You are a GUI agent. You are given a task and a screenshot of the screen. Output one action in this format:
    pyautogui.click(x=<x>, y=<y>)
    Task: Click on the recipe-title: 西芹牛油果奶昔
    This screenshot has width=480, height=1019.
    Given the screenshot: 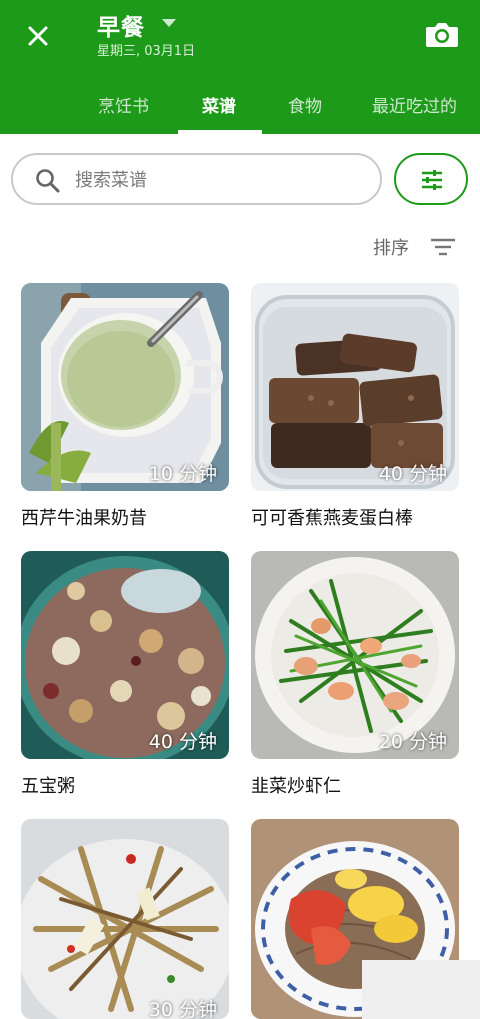 What is the action you would take?
    pyautogui.click(x=84, y=517)
    